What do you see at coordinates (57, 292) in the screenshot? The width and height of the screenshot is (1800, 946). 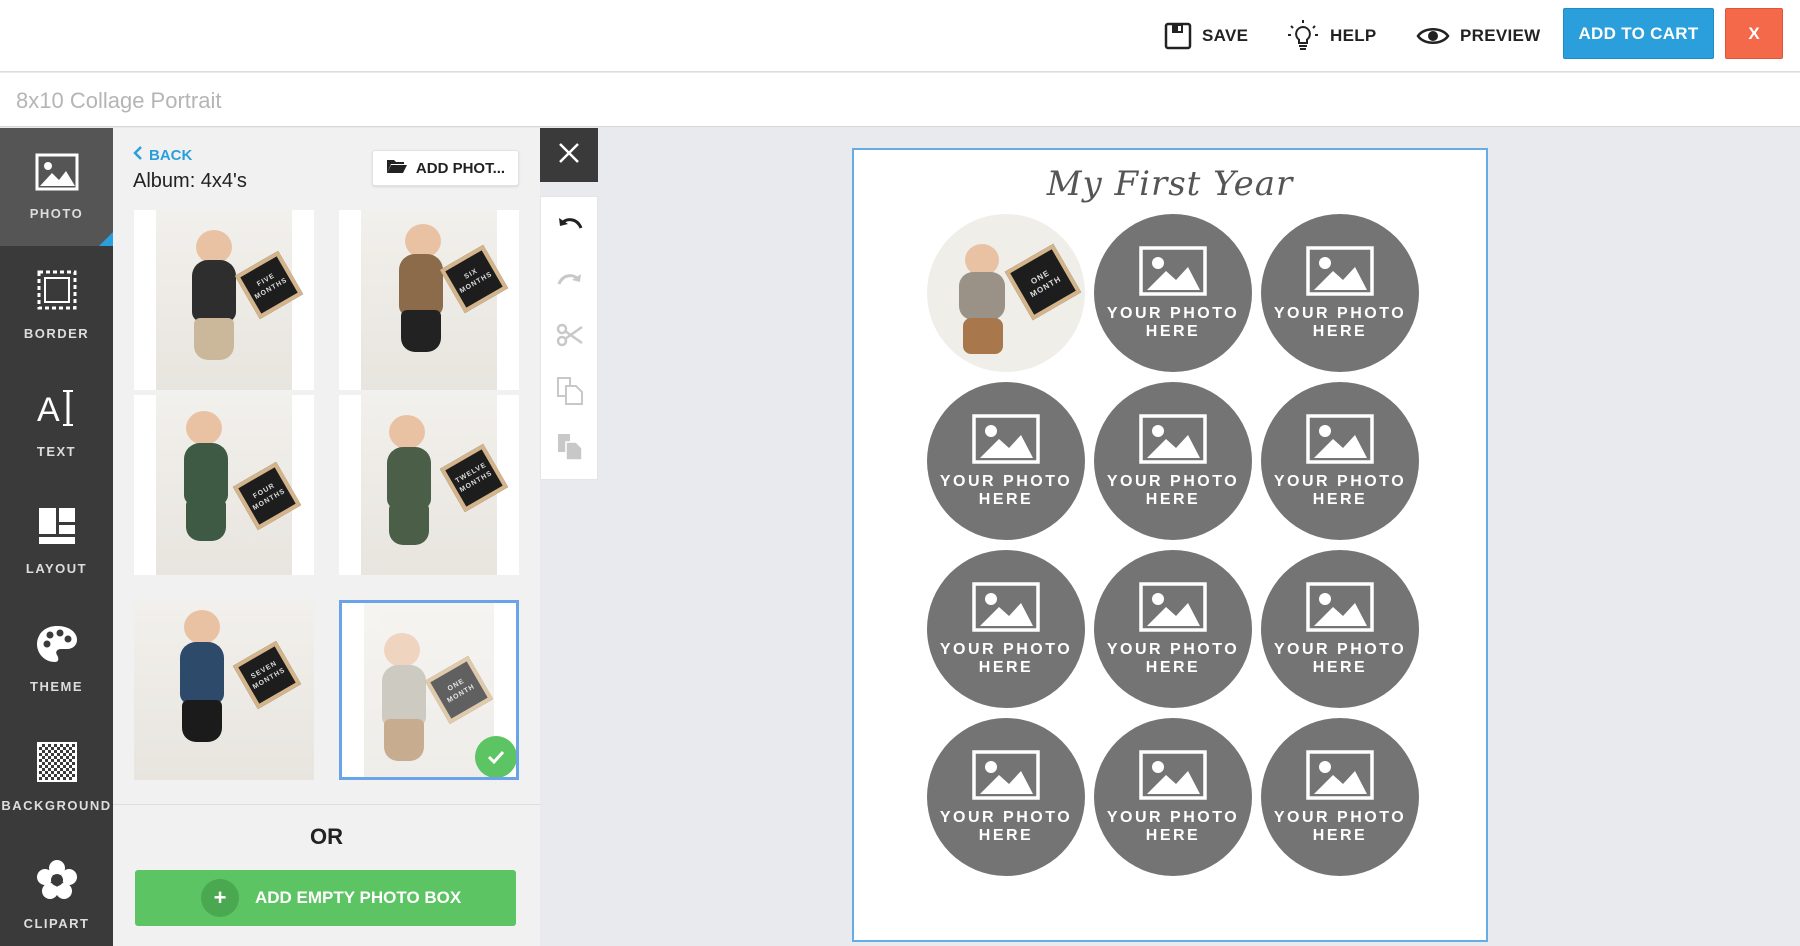 I see `border-icon` at bounding box center [57, 292].